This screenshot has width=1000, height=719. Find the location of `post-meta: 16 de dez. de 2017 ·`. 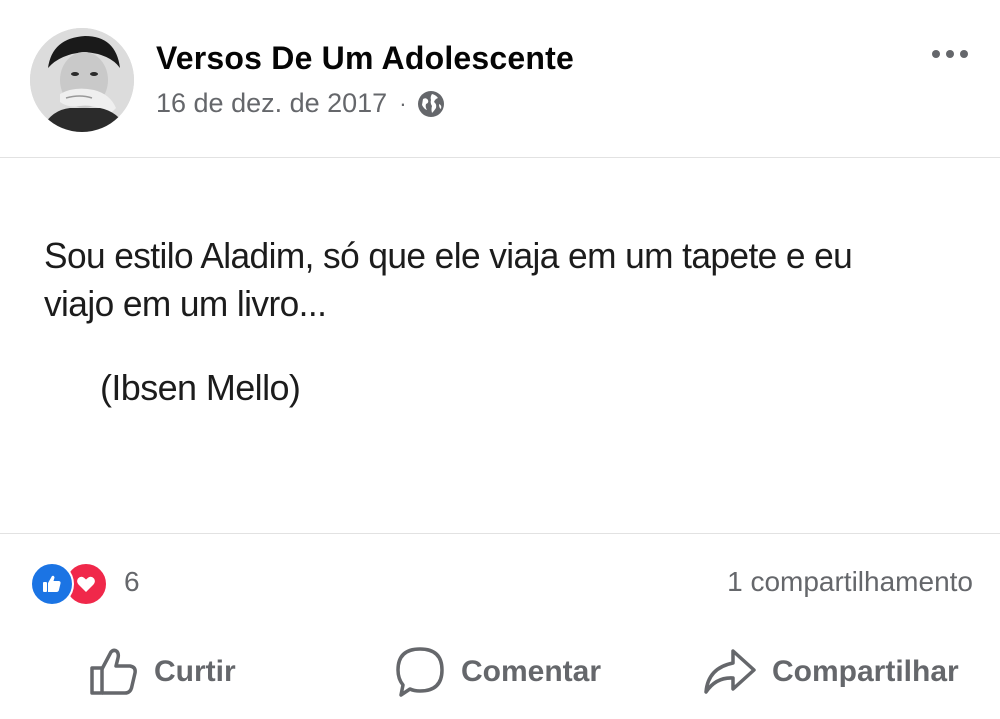

post-meta: 16 de dez. de 2017 · is located at coordinates (300, 103).